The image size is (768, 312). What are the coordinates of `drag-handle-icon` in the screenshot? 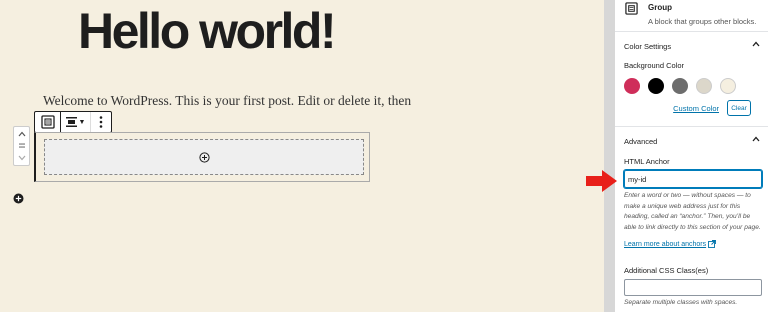 It's located at (21, 145).